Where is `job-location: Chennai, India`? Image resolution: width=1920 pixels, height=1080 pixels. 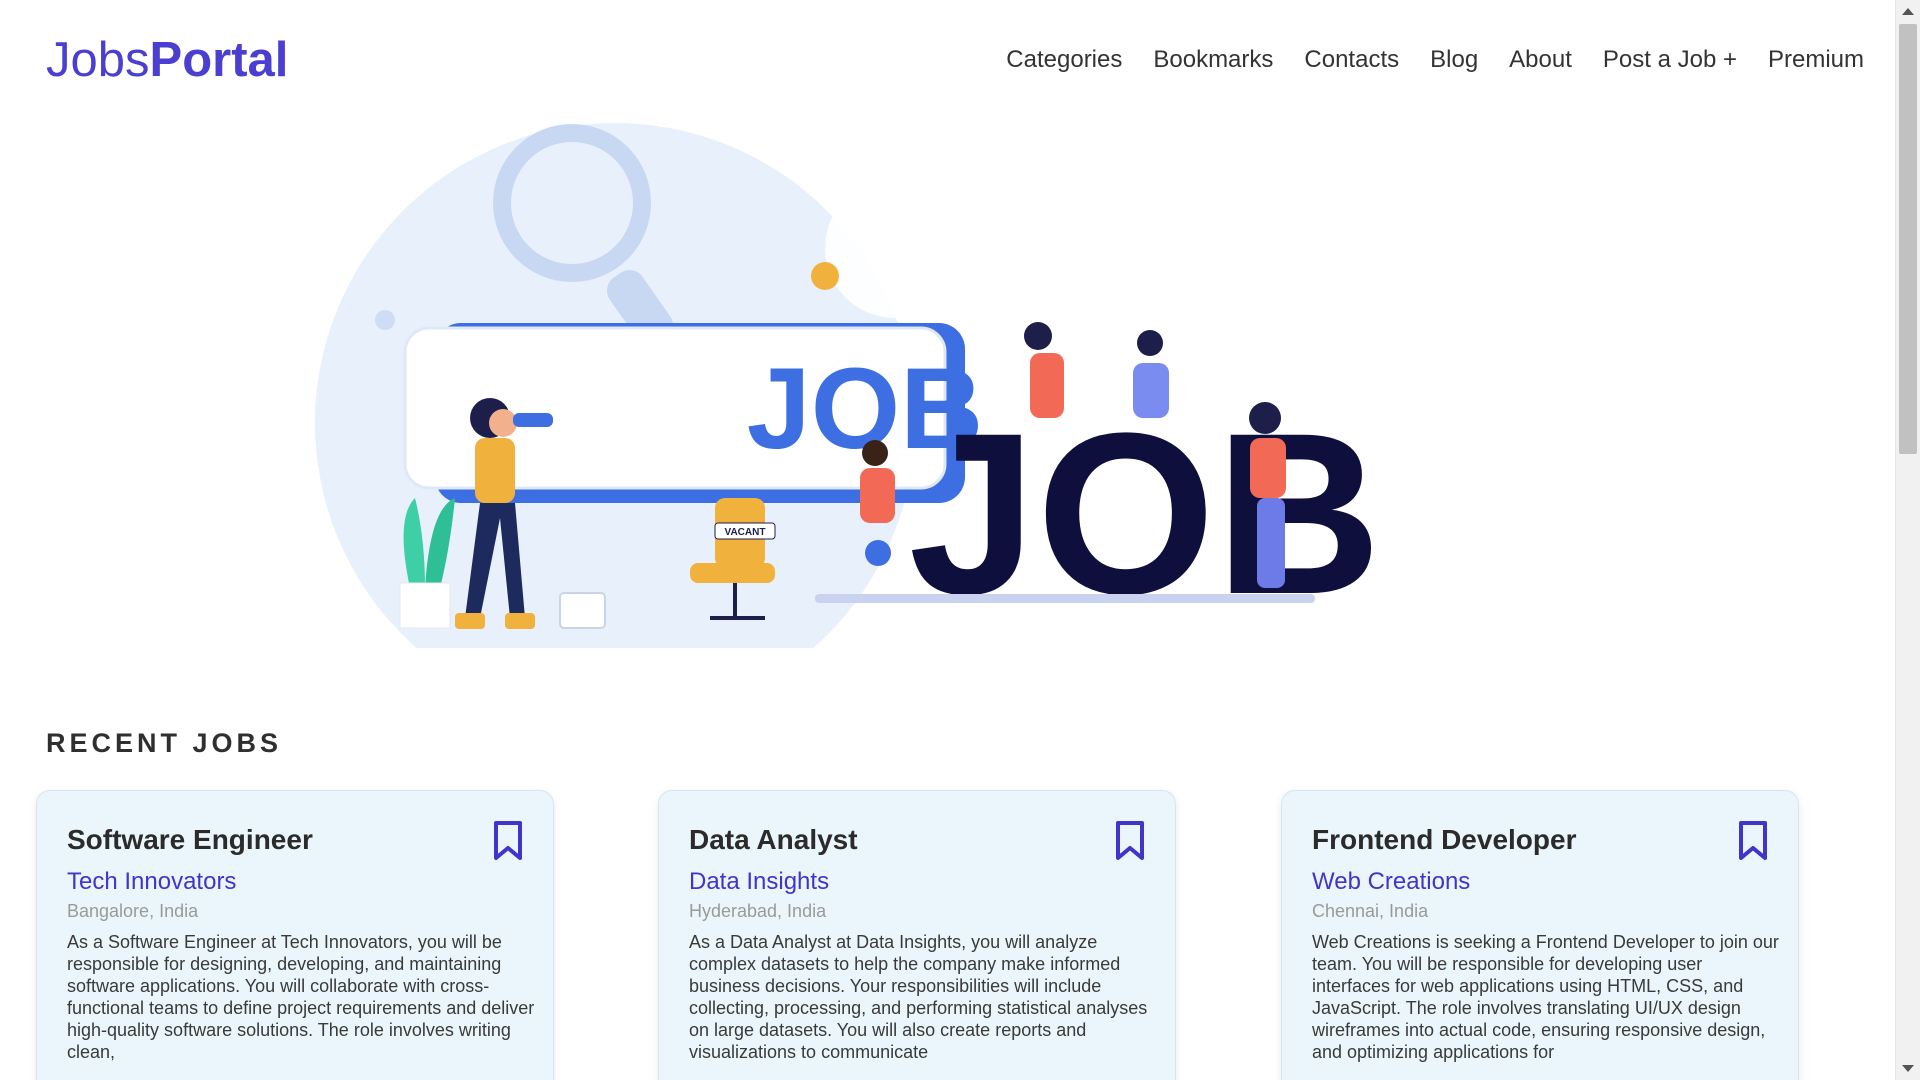 job-location: Chennai, India is located at coordinates (1370, 911).